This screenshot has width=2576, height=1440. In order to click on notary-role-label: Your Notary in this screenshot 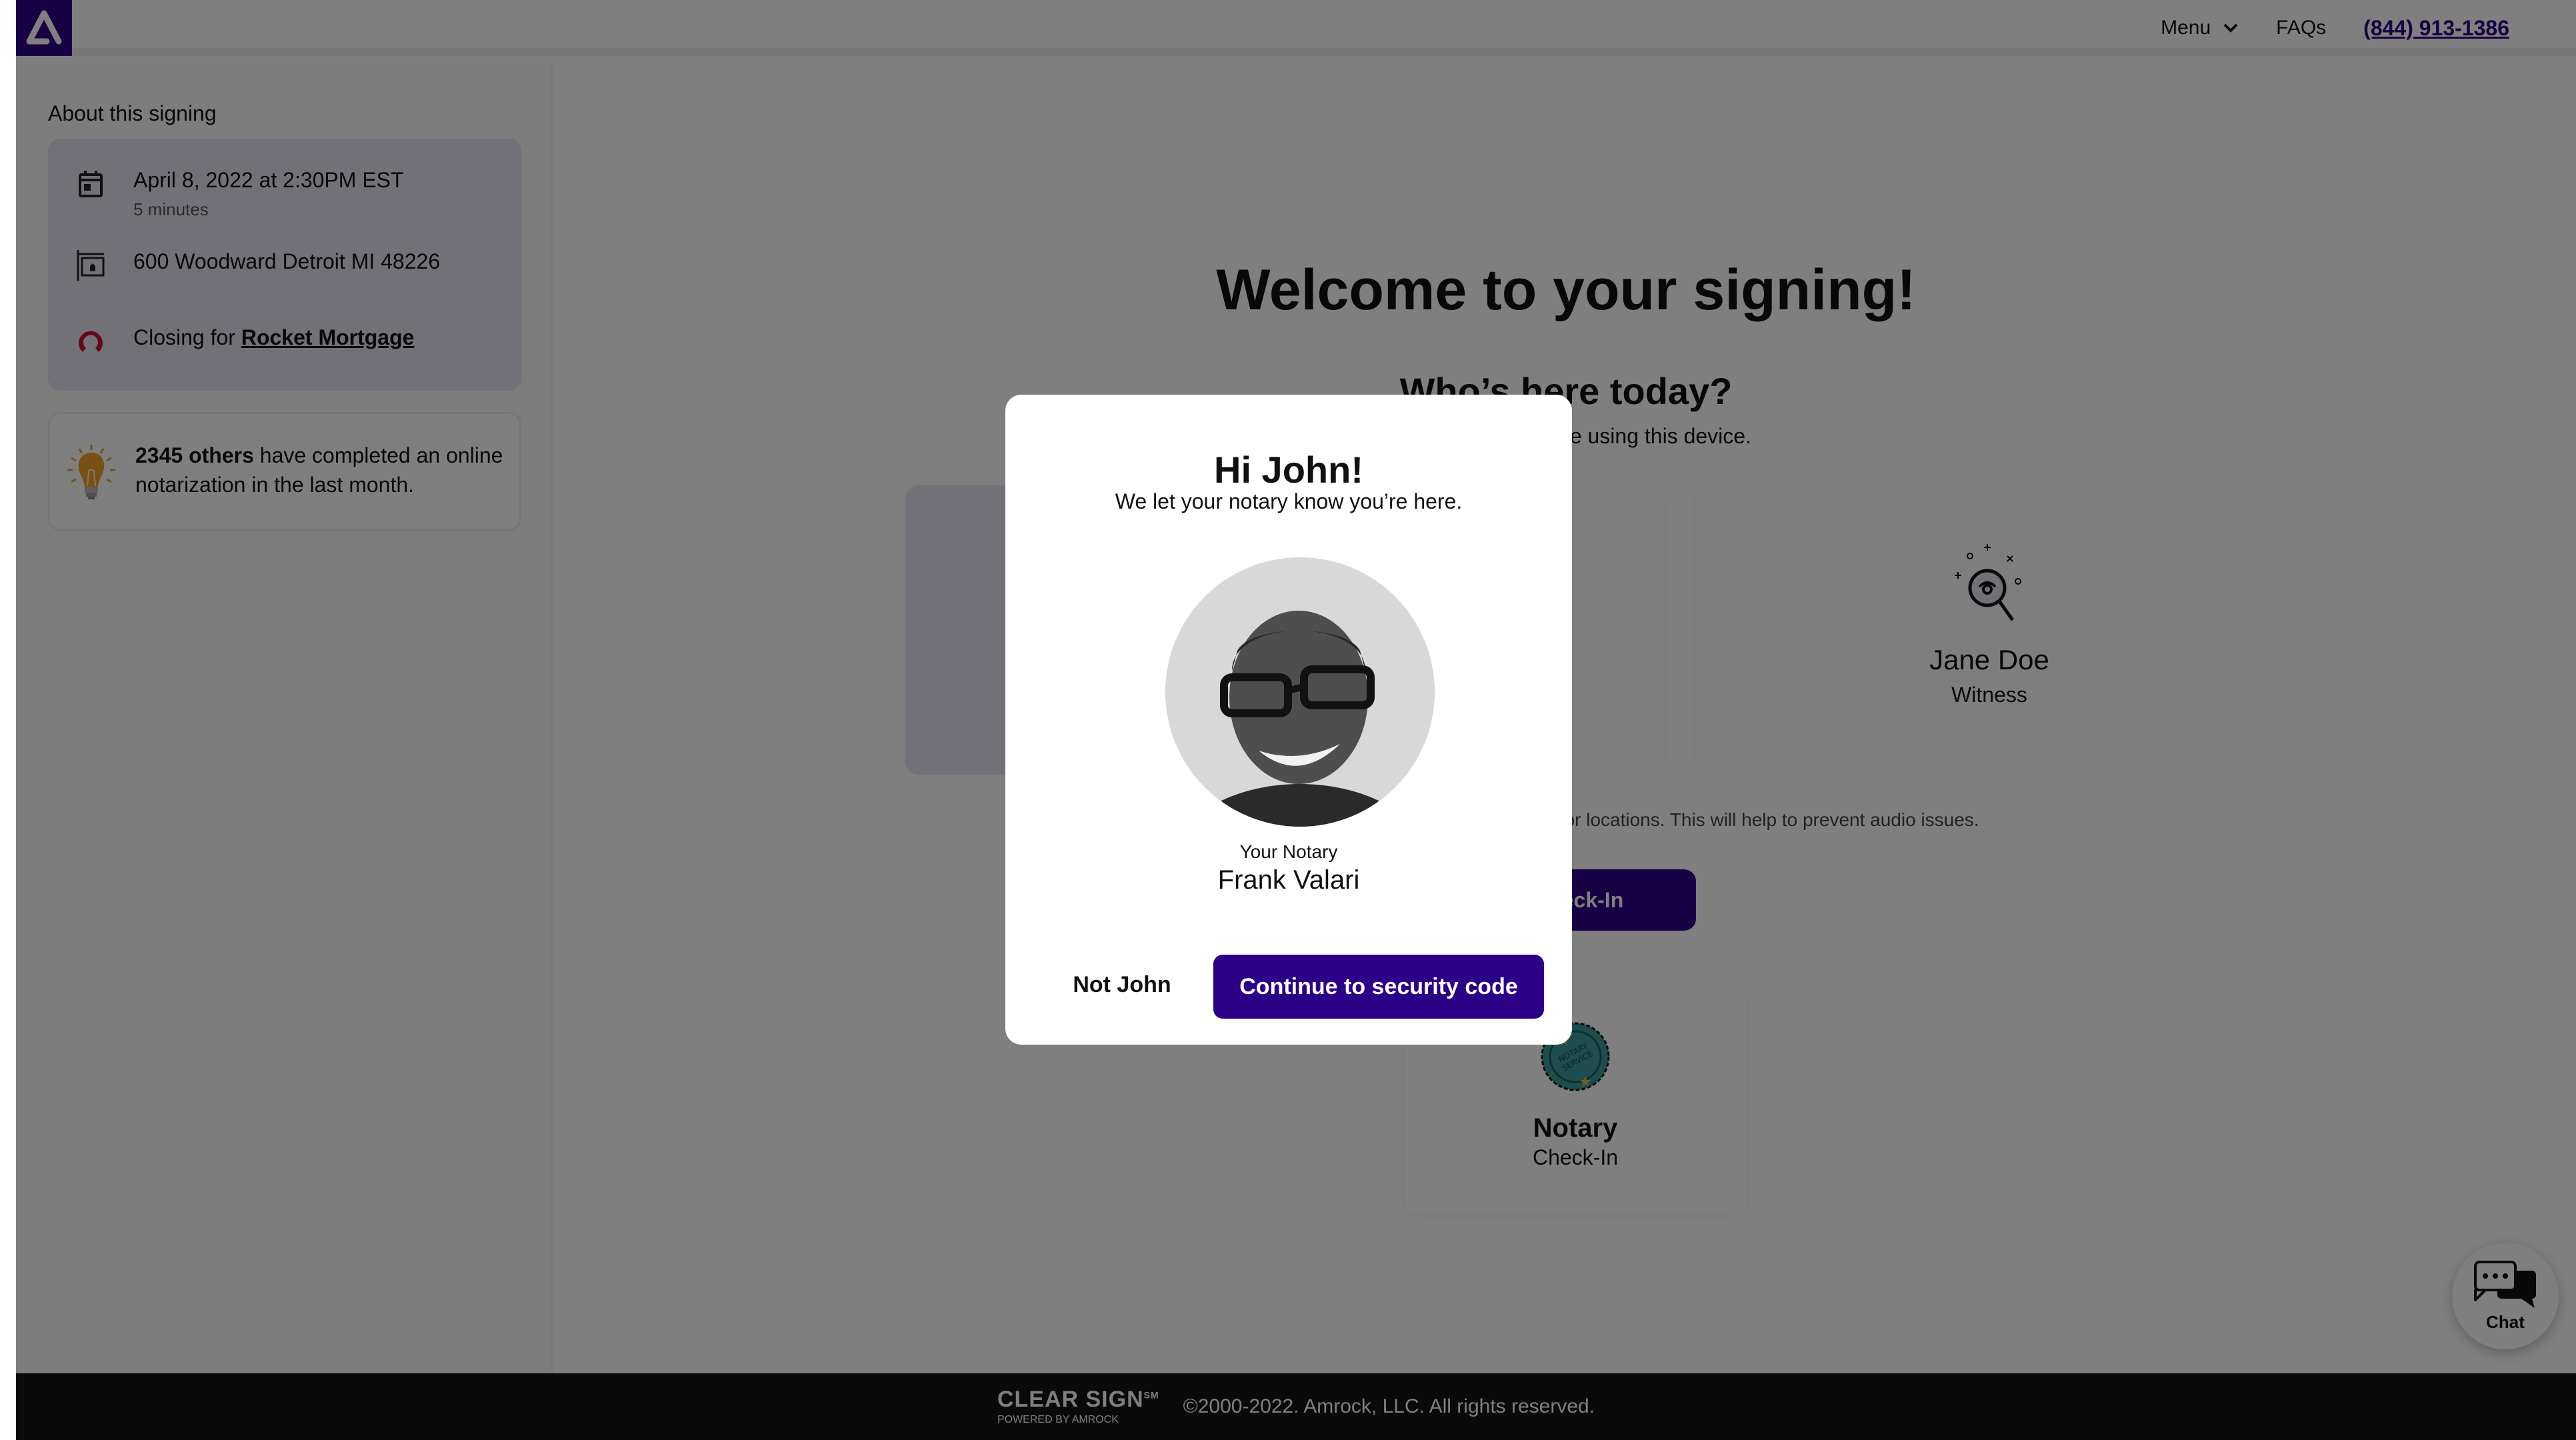, I will do `click(1288, 851)`.